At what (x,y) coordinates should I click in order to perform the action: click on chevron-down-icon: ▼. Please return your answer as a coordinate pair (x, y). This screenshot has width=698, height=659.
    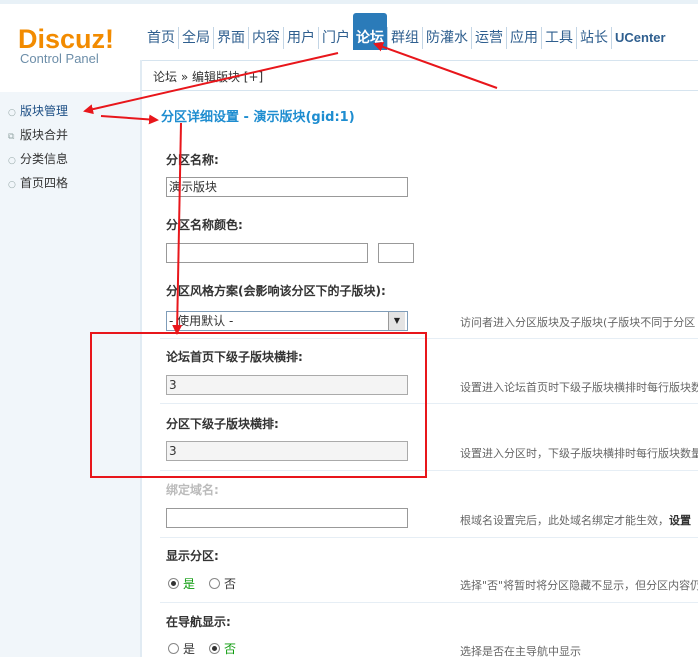
    Looking at the image, I should click on (396, 321).